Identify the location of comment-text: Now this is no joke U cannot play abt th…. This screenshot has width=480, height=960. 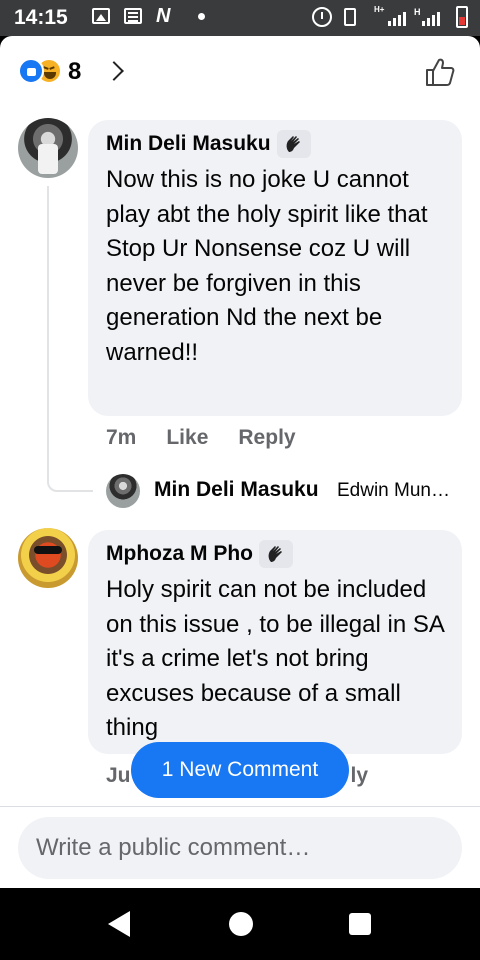
(267, 266).